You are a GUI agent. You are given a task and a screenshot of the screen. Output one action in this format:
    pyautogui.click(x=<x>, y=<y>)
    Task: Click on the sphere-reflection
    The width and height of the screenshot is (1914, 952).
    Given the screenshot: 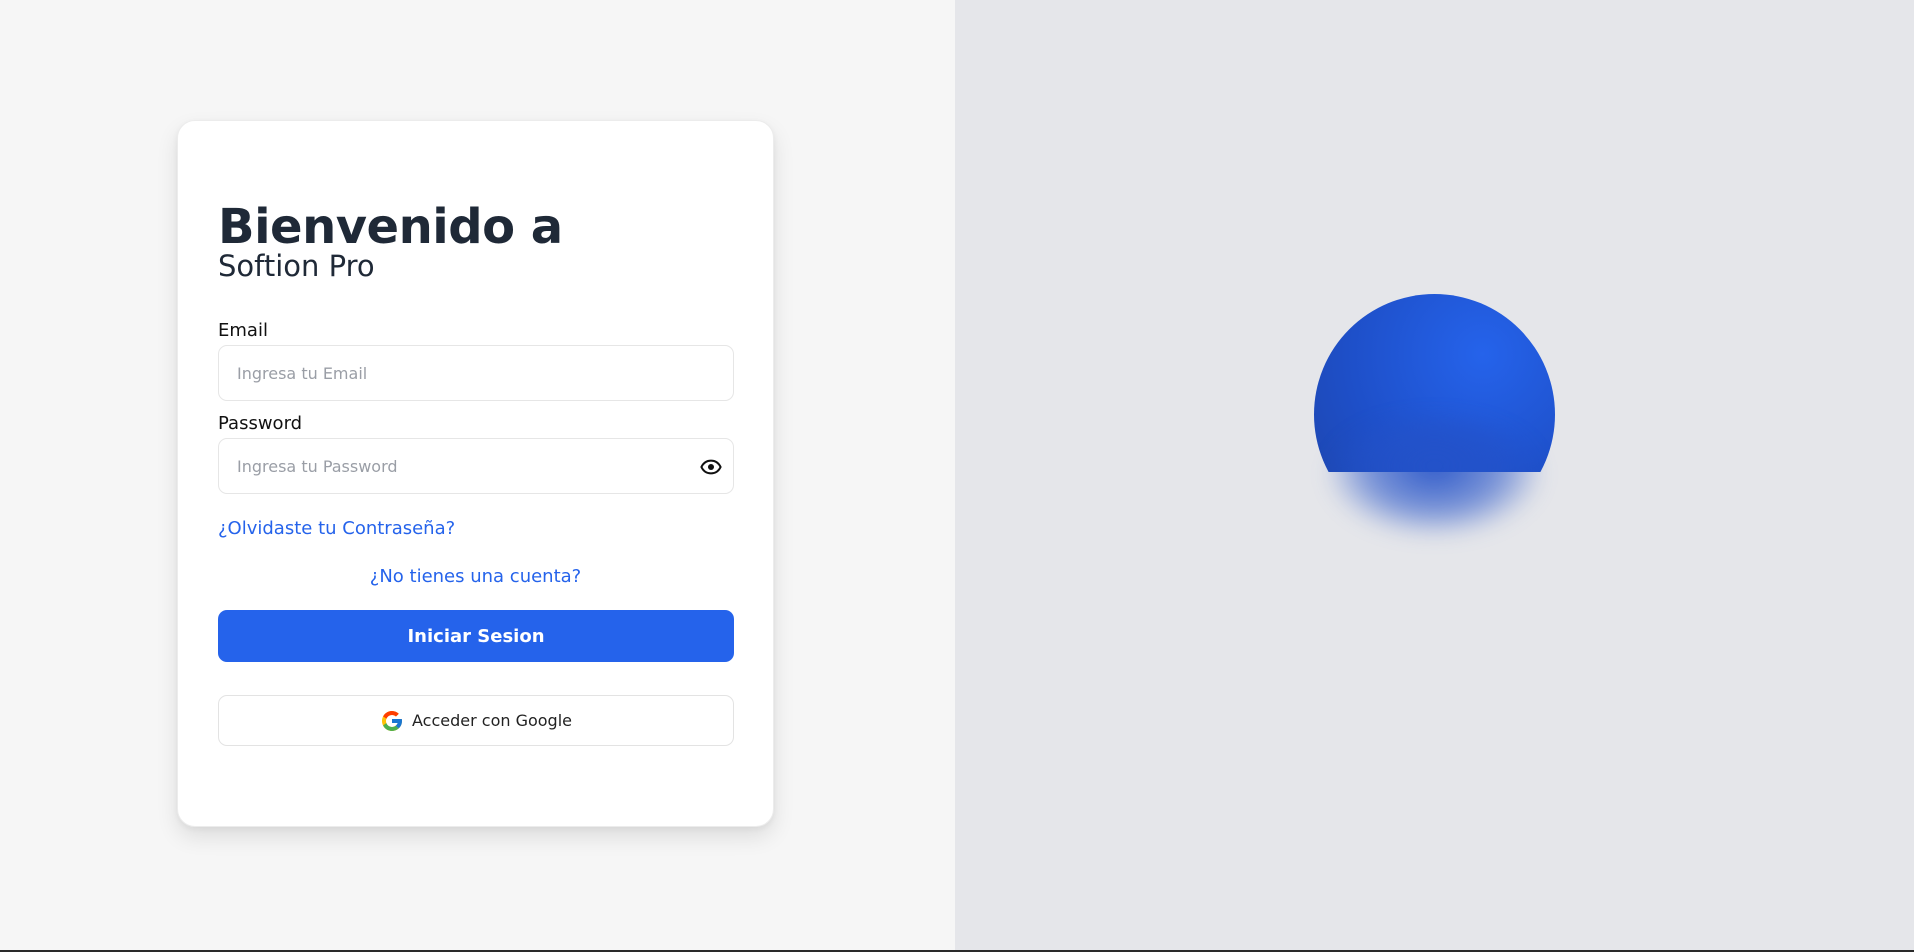 What is the action you would take?
    pyautogui.click(x=1434, y=477)
    